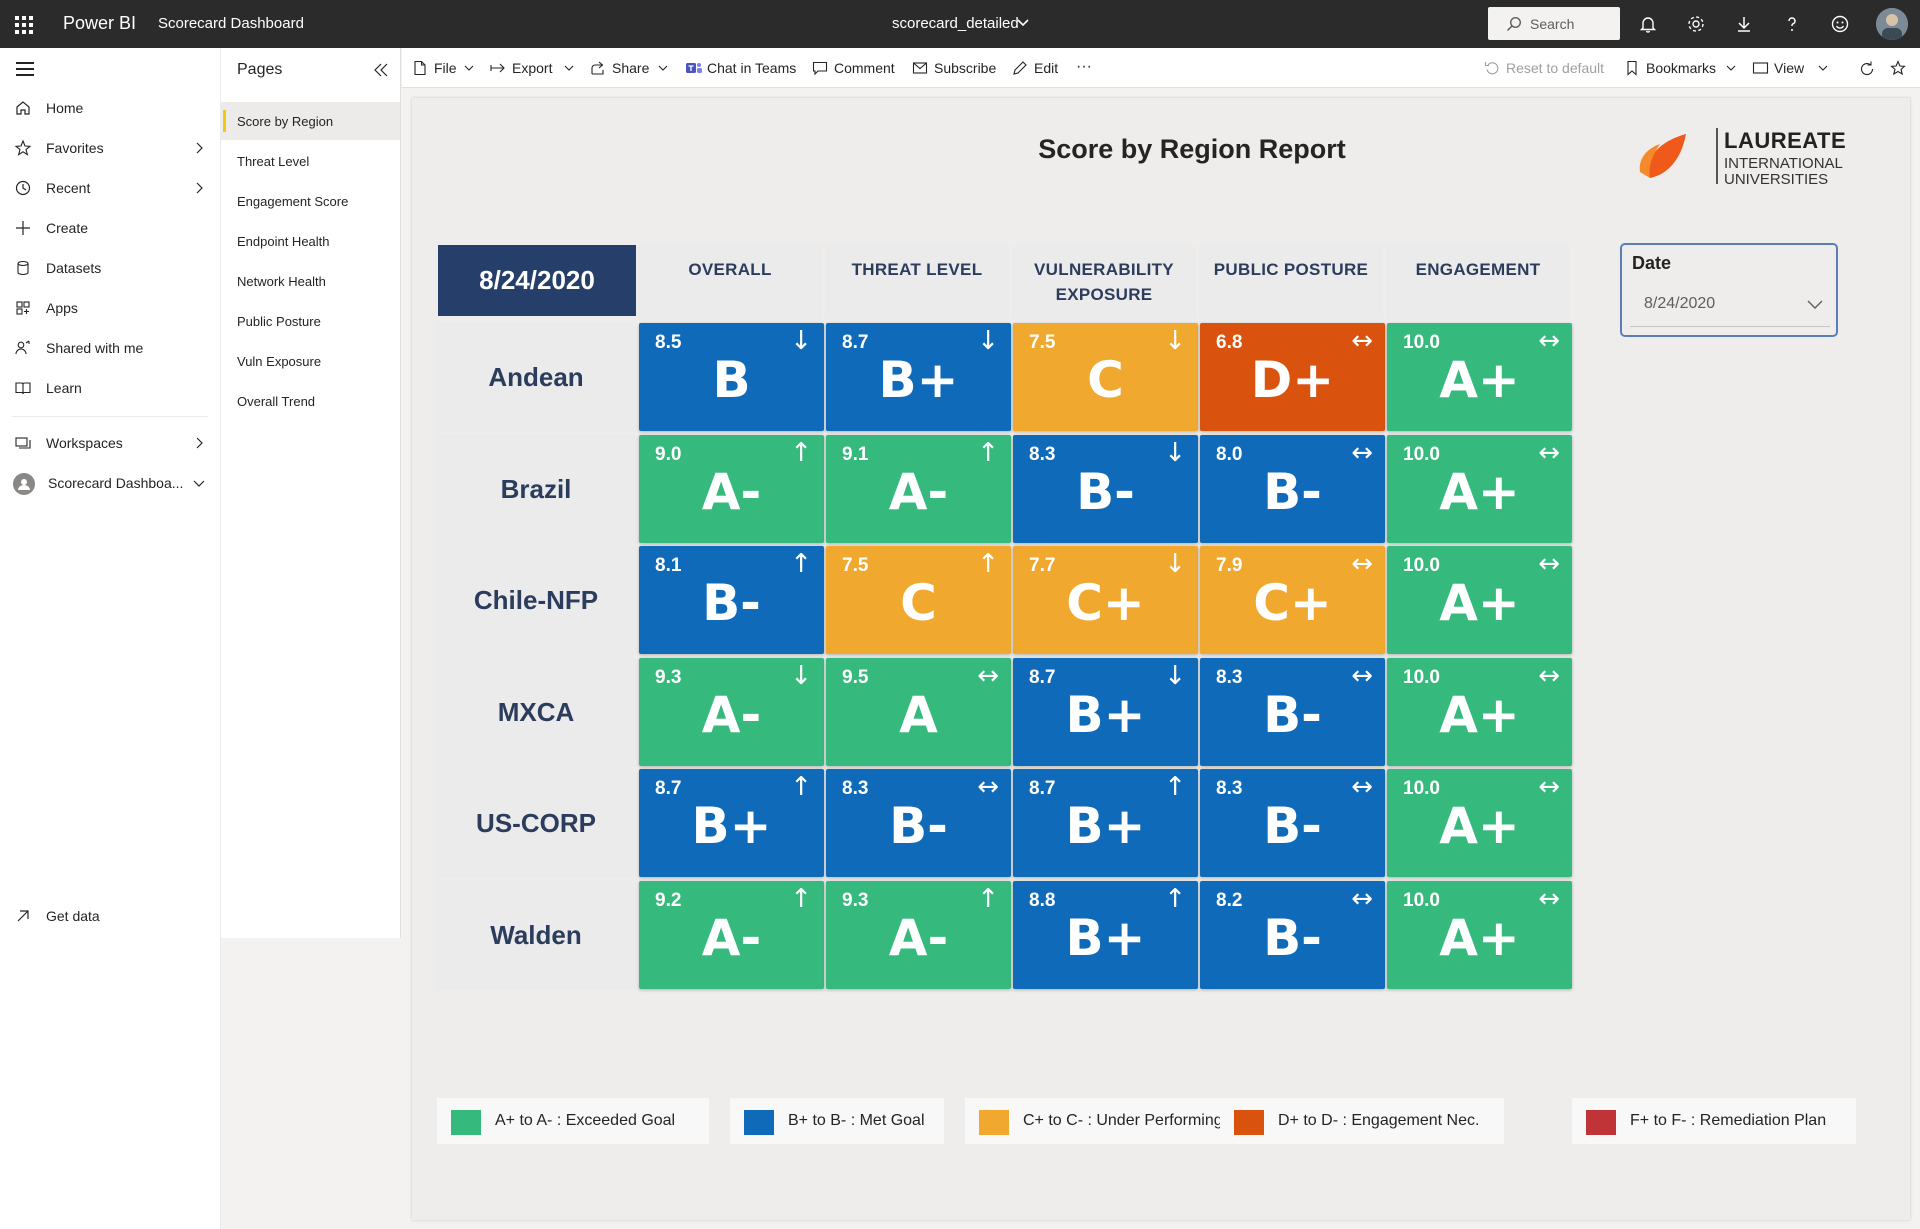 The height and width of the screenshot is (1229, 1920). What do you see at coordinates (1105, 935) in the screenshot?
I see `score-cell: 8.8 ↑ B+` at bounding box center [1105, 935].